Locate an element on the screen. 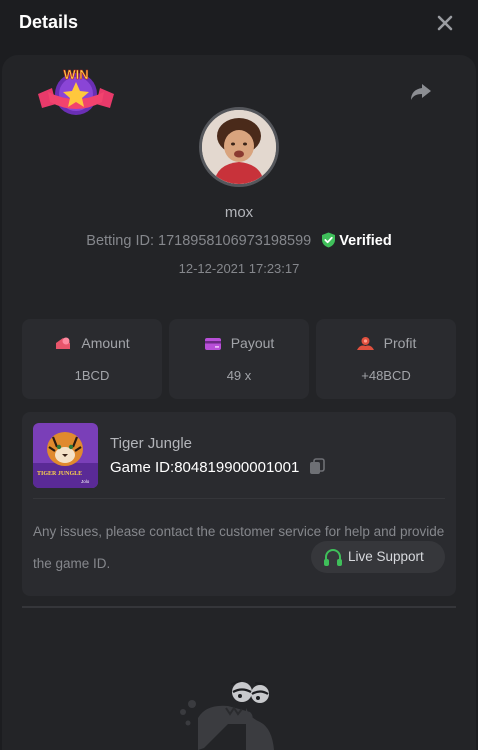 This screenshot has height=750, width=478. header: Details is located at coordinates (239, 25).